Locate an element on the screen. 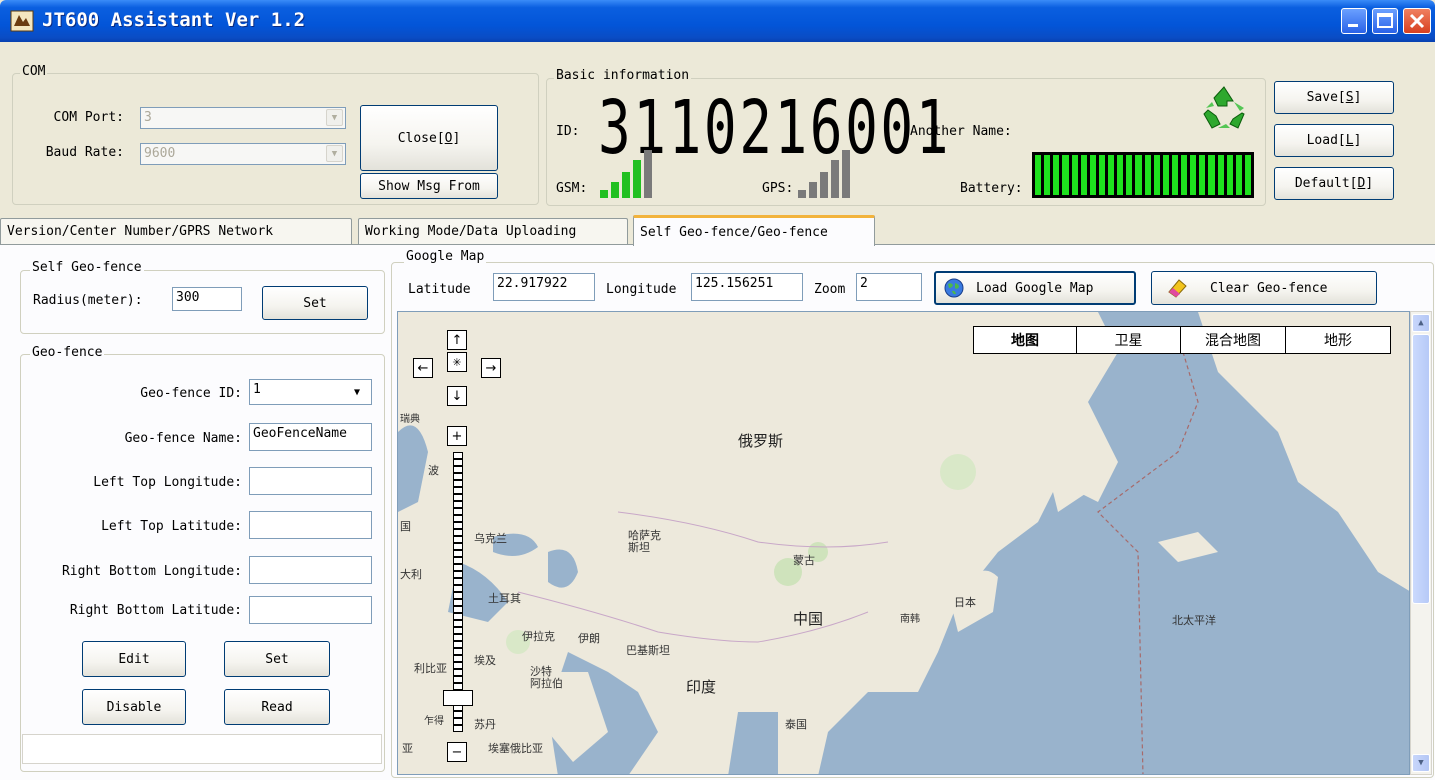 The width and height of the screenshot is (1435, 780). gsm-signal-bars is located at coordinates (630, 174).